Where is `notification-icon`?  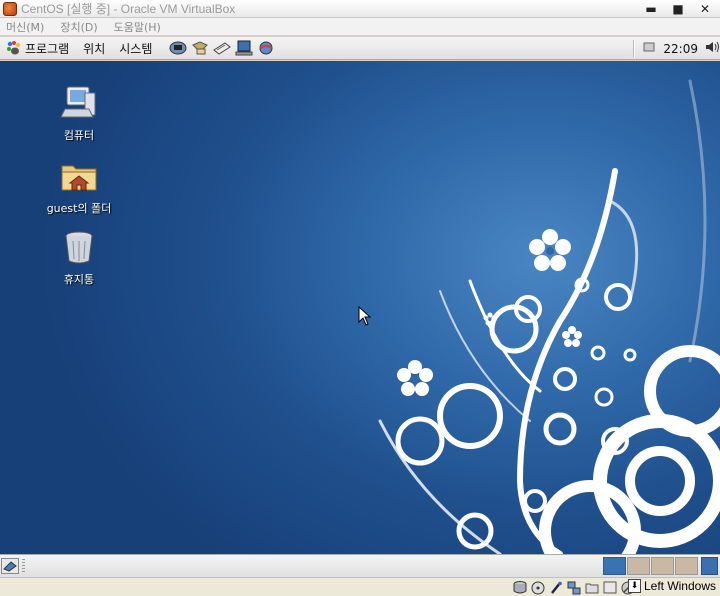
notification-icon is located at coordinates (649, 48).